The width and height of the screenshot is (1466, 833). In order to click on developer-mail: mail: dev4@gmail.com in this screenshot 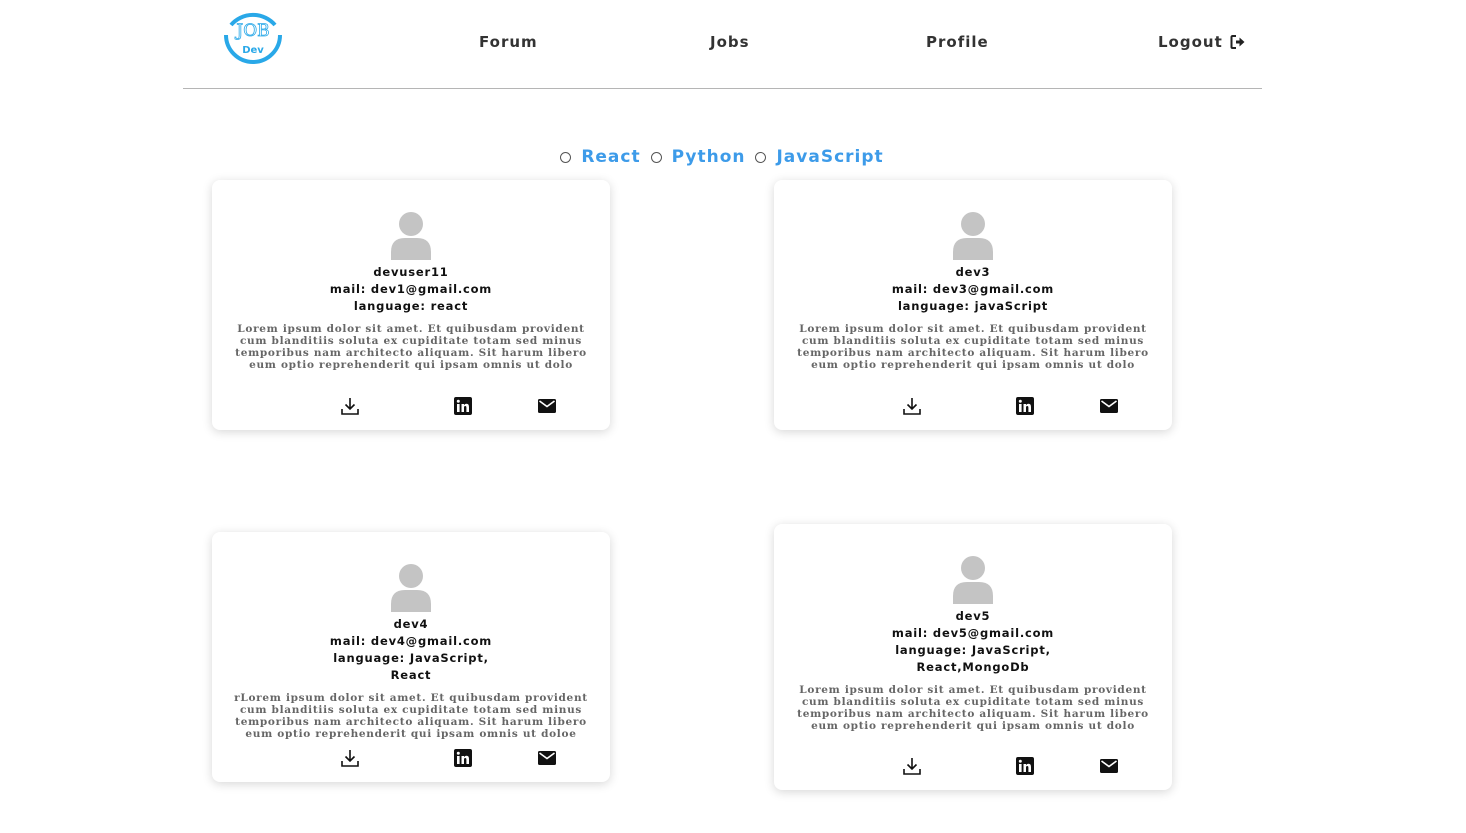, I will do `click(411, 641)`.